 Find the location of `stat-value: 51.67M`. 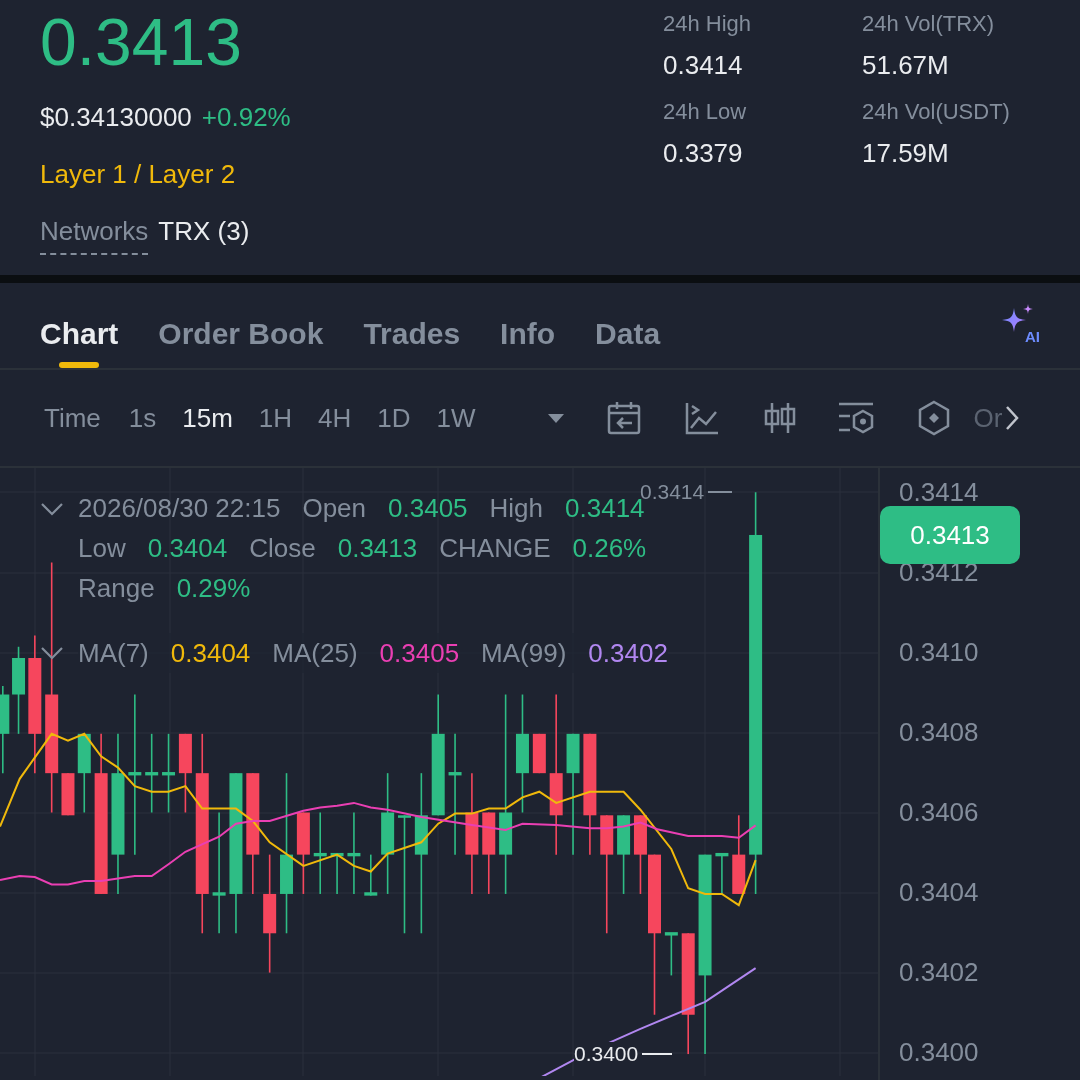

stat-value: 51.67M is located at coordinates (906, 65).